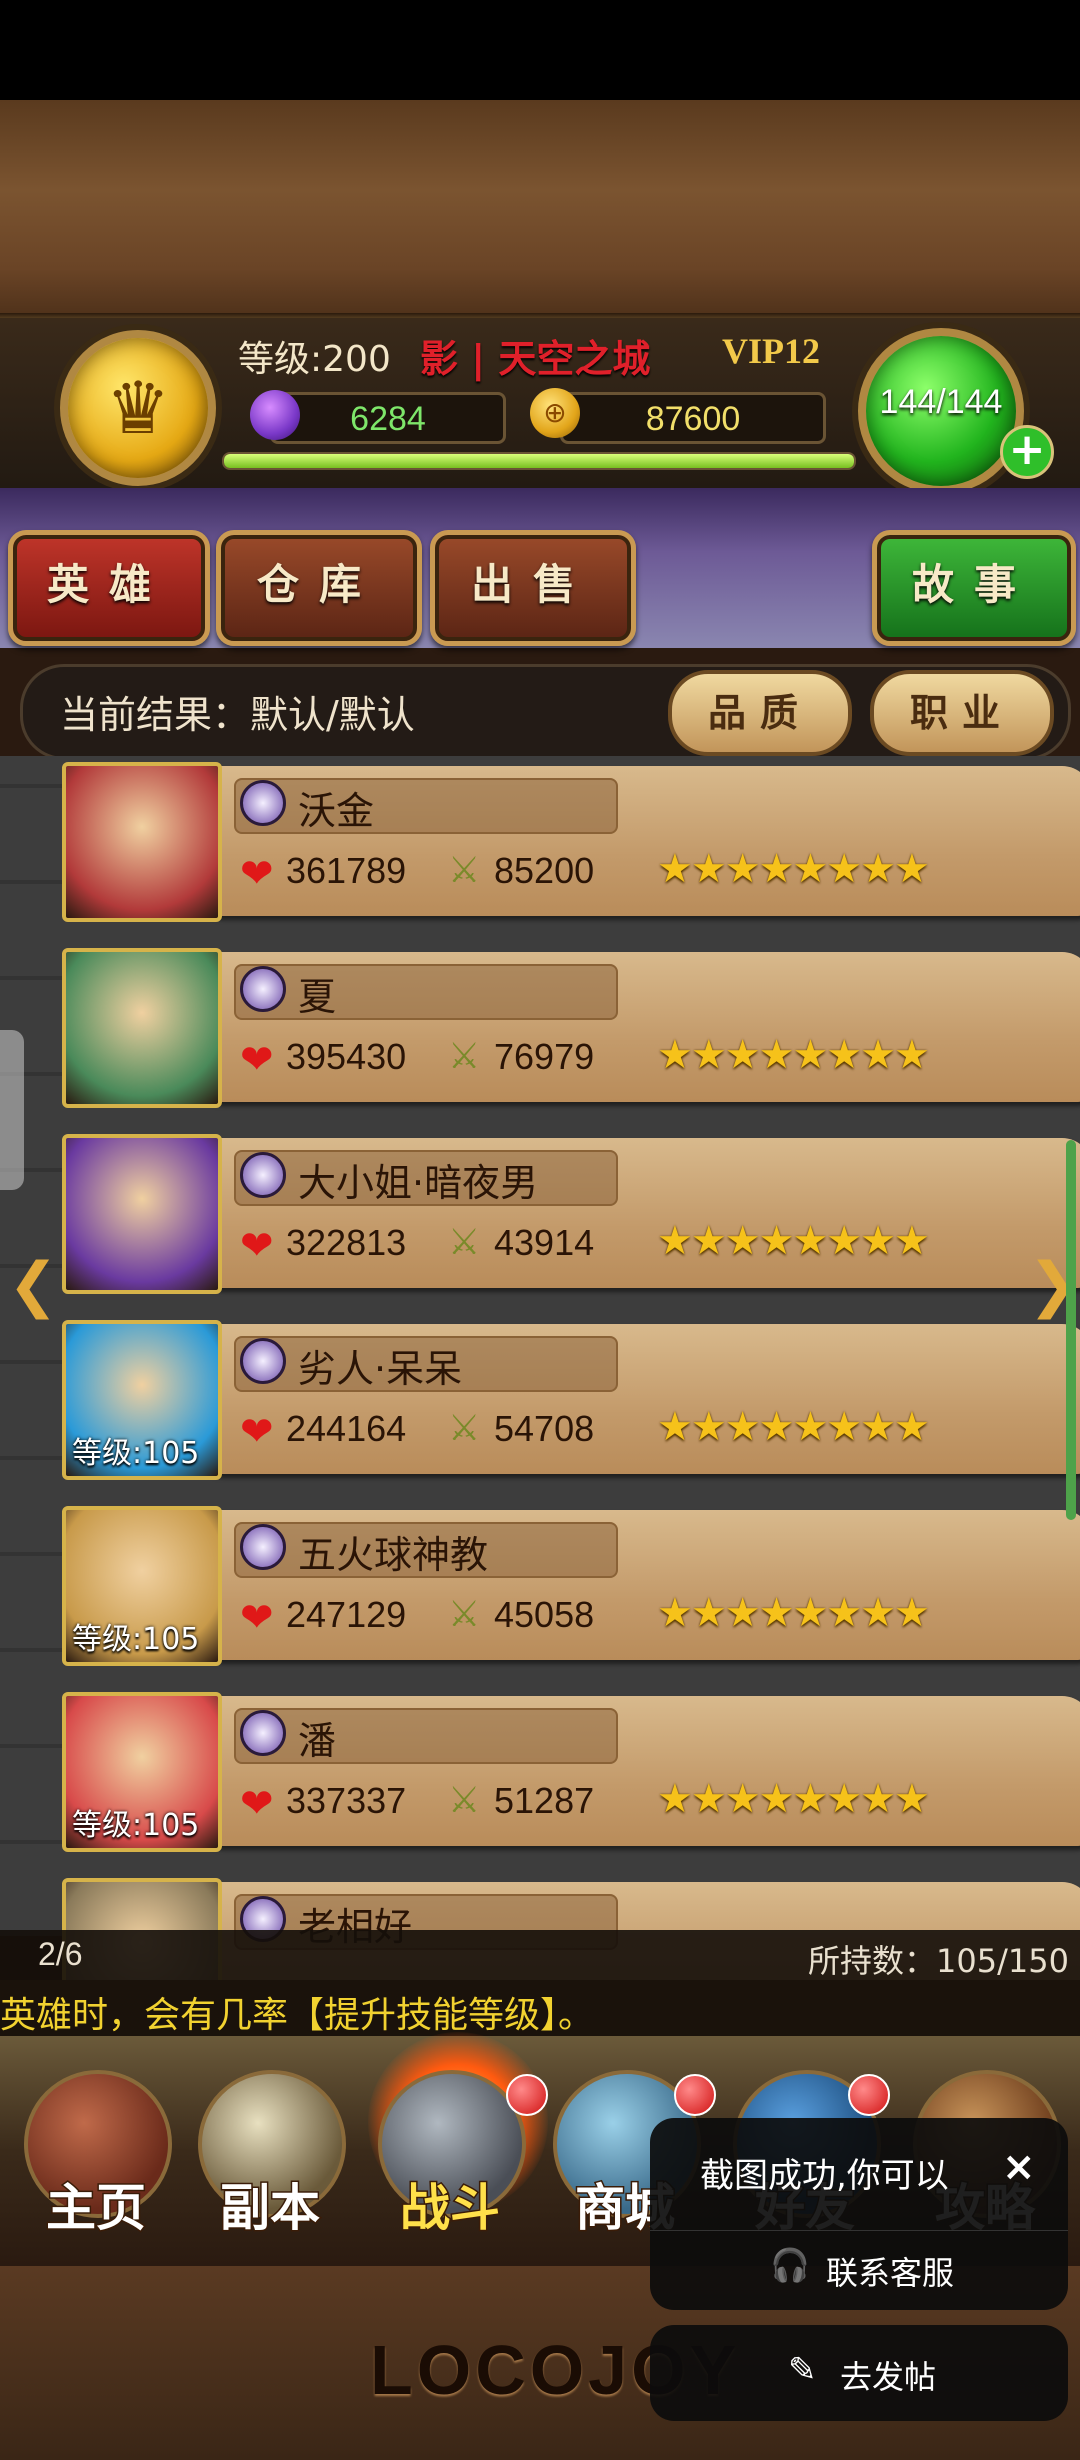 This screenshot has width=1080, height=2460. What do you see at coordinates (237, 715) in the screenshot?
I see `filter-result-label: 当前结果：默认/默认` at bounding box center [237, 715].